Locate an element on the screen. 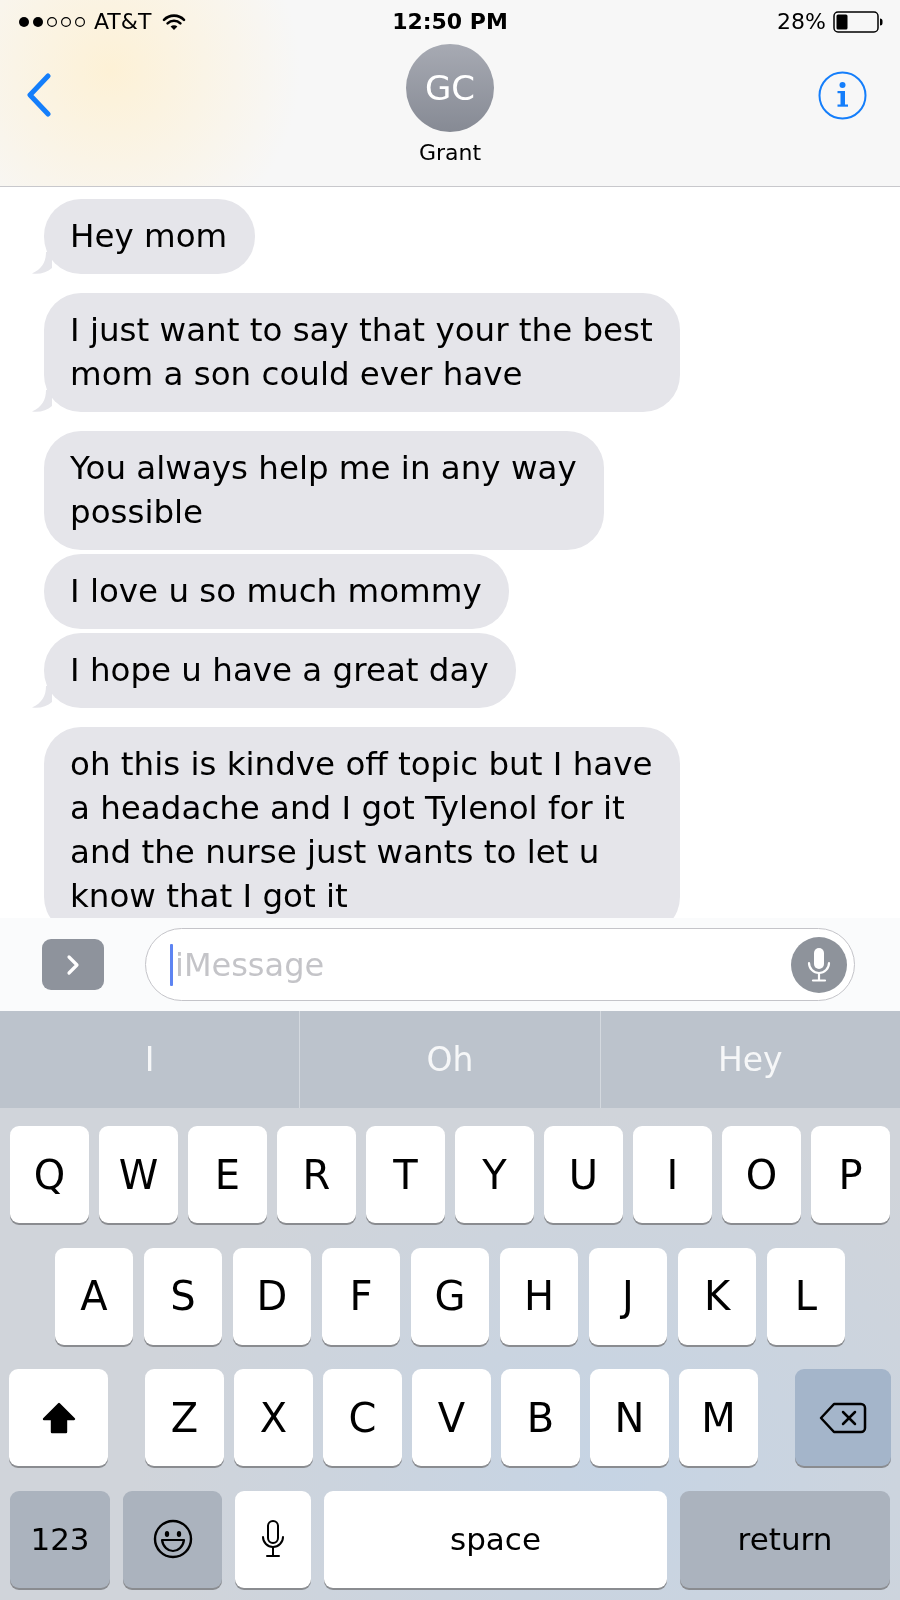 This screenshot has height=1600, width=900. backspace-icon is located at coordinates (843, 1417).